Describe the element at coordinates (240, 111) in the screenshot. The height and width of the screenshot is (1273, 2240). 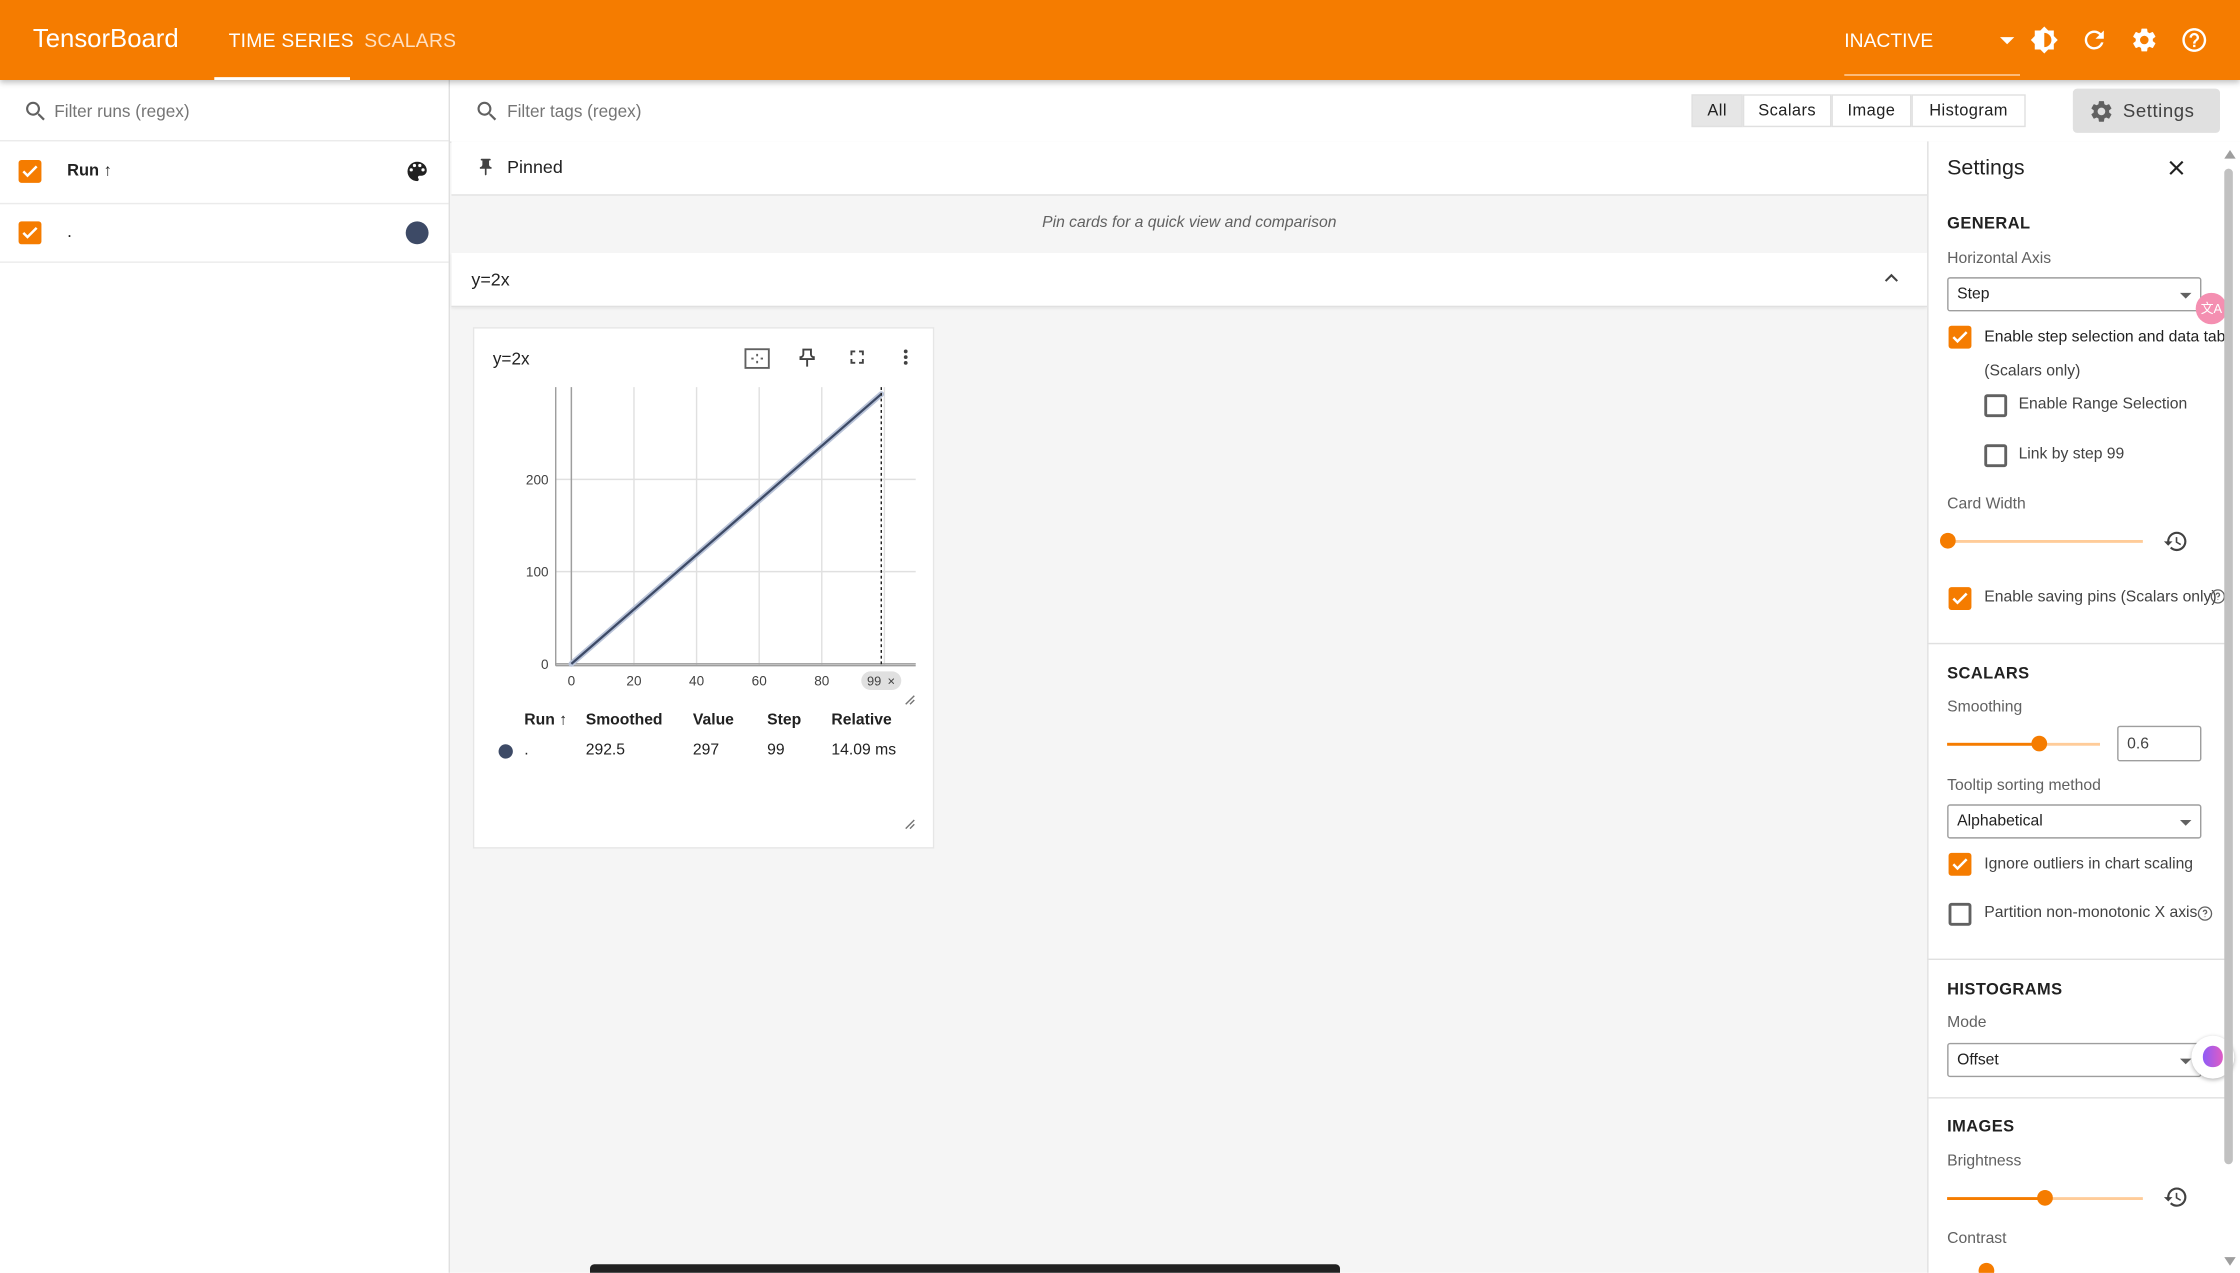
I see `filter-runs-input` at that location.